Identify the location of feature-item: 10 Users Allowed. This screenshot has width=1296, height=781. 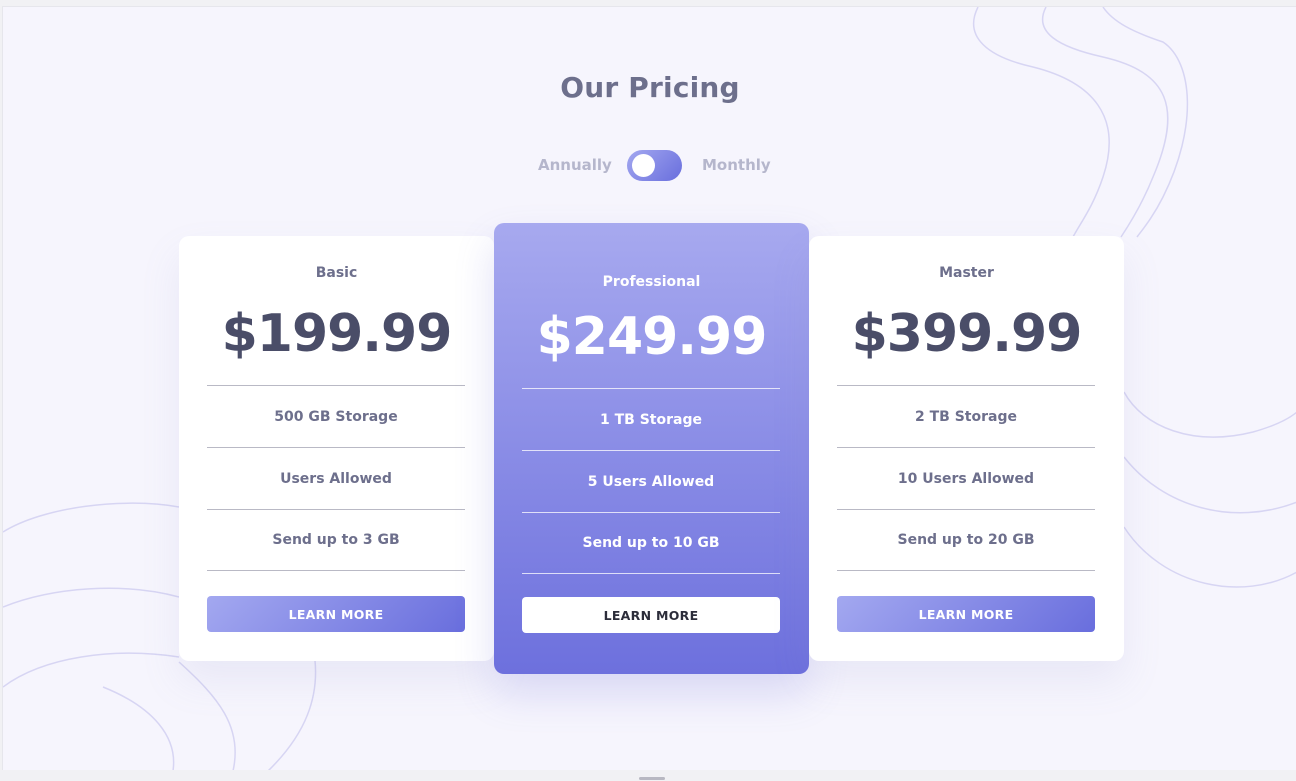
(966, 478).